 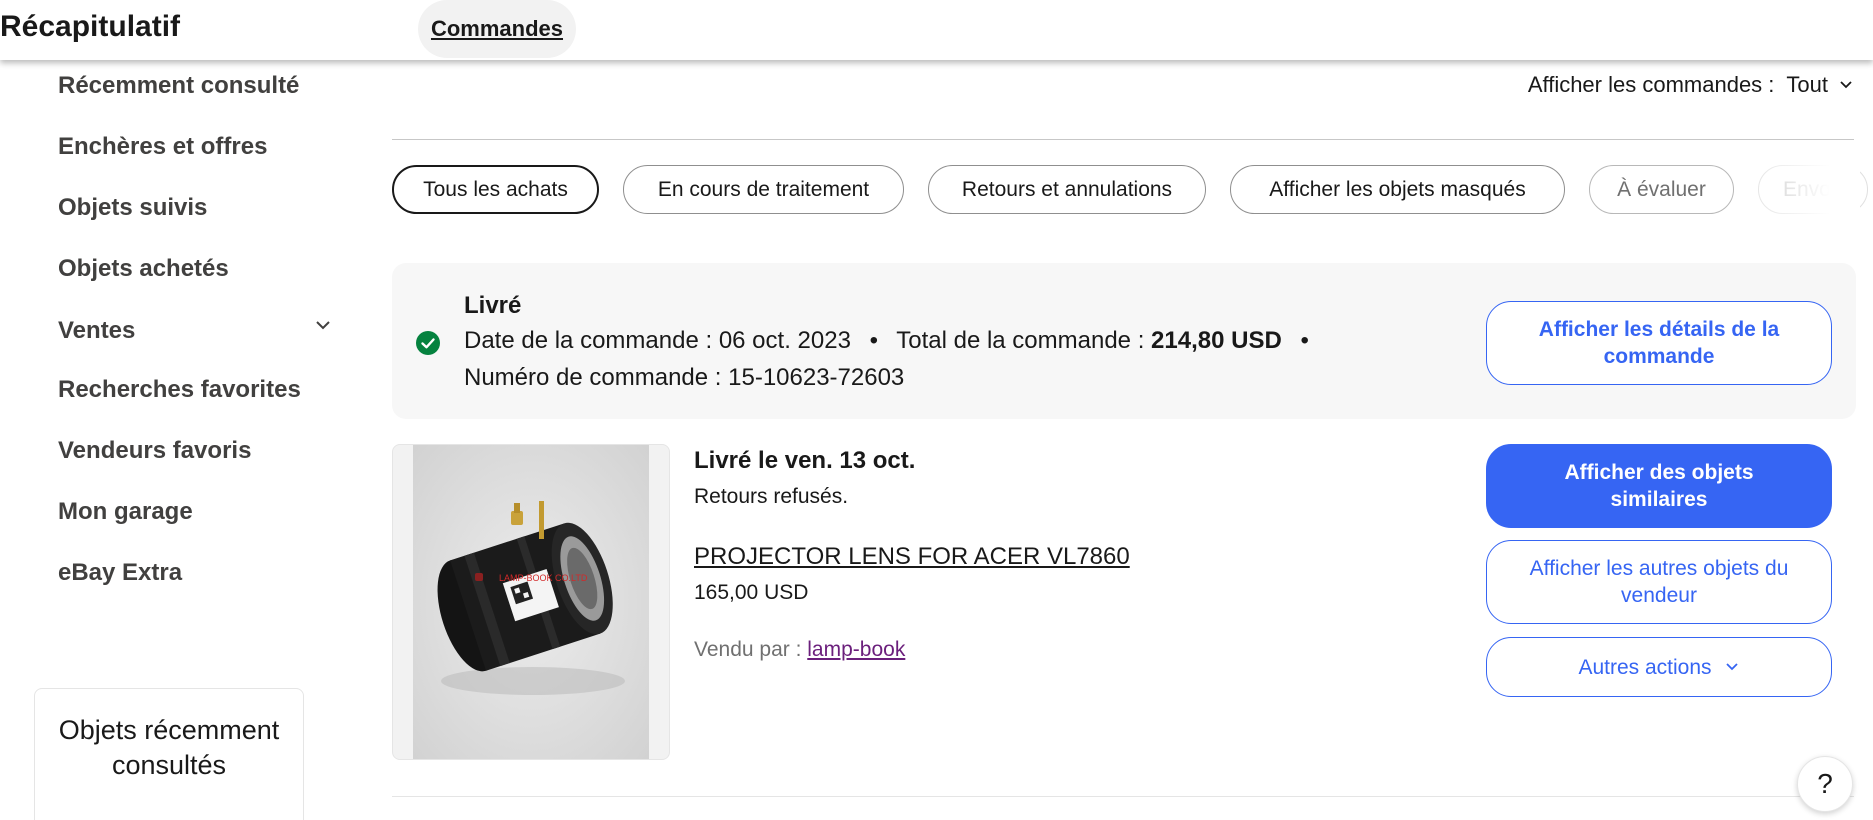 What do you see at coordinates (816, 377) in the screenshot?
I see `order-number-value: 15-10623-72603` at bounding box center [816, 377].